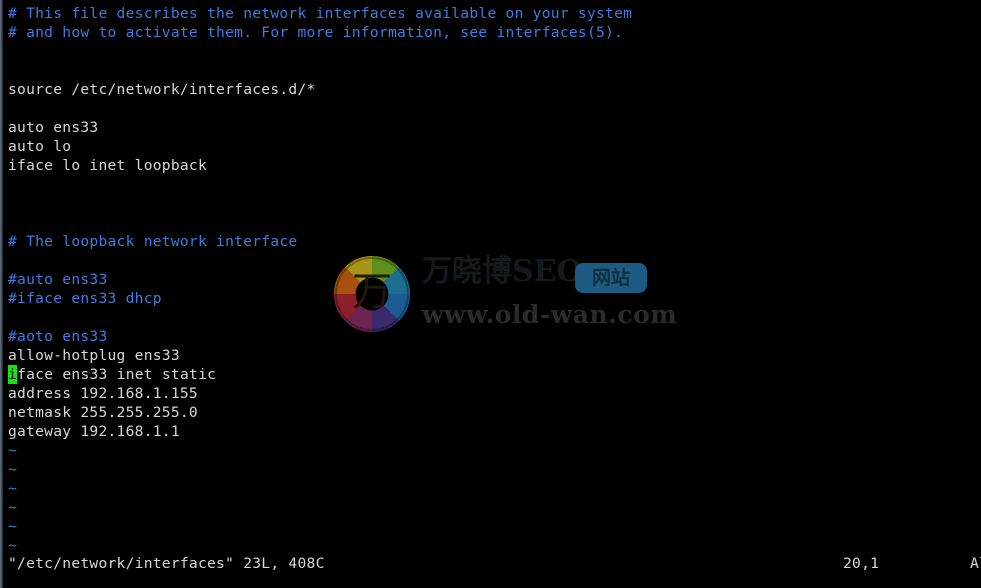 This screenshot has height=588, width=981. Describe the element at coordinates (152, 241) in the screenshot. I see `buffer-line: # The loopback network interface` at that location.